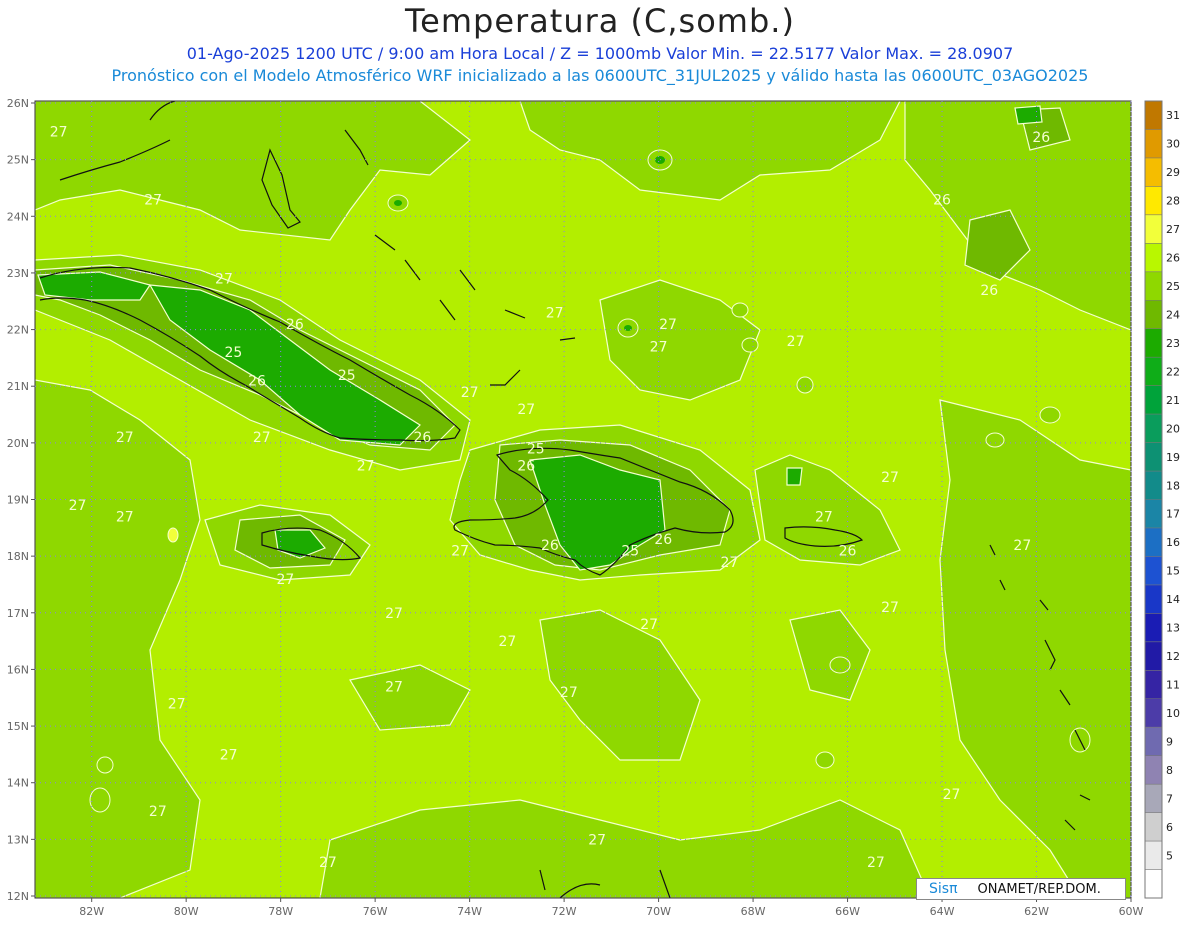 Image resolution: width=1200 pixels, height=927 pixels. I want to click on lat-label: 21N, so click(18, 386).